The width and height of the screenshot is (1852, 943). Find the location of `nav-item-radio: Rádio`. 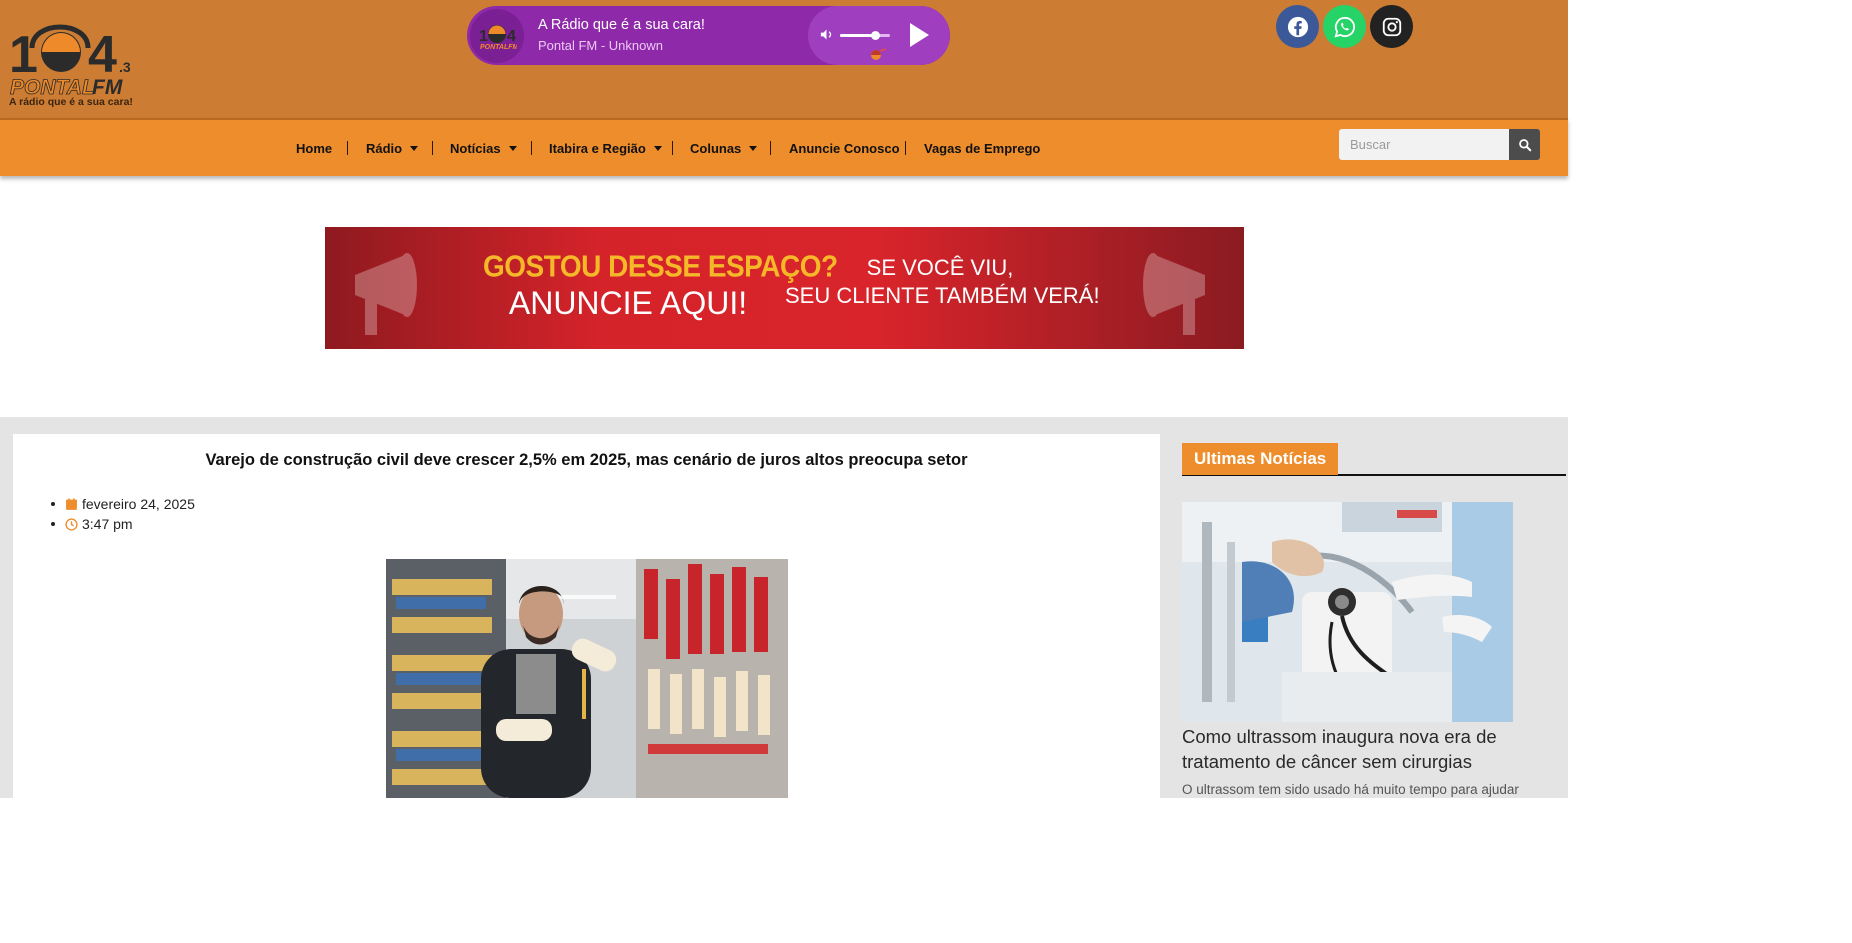

nav-item-radio: Rádio is located at coordinates (392, 148).